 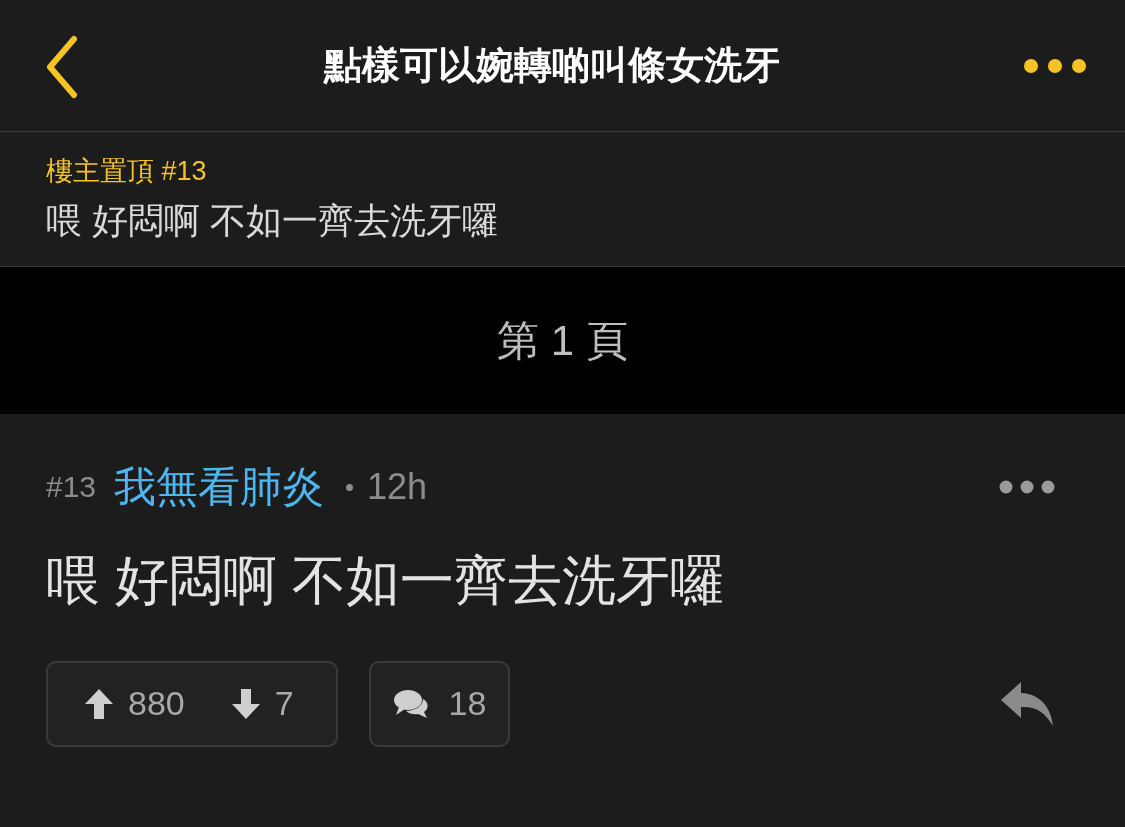 I want to click on back-icon, so click(x=62, y=66).